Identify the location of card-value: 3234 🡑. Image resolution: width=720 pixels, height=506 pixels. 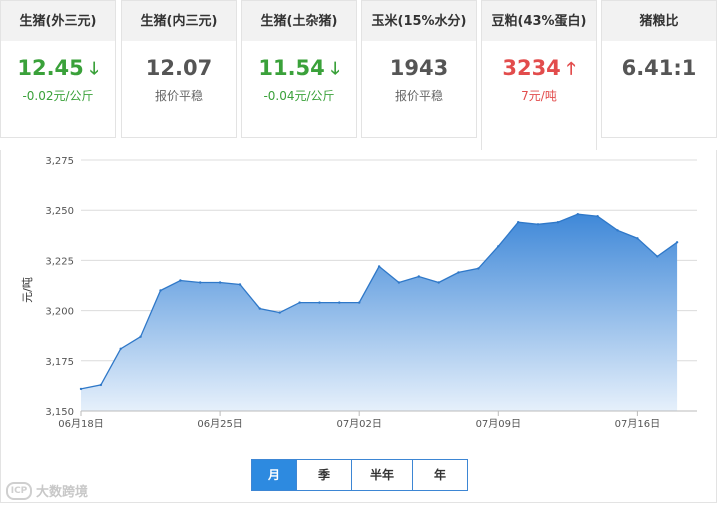
(539, 68).